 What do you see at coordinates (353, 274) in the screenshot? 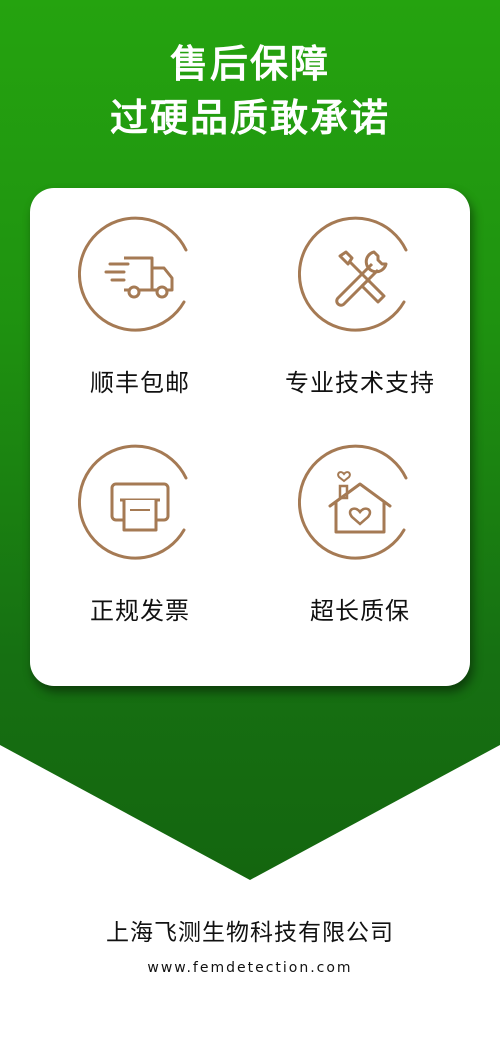
I see `tools-icon` at bounding box center [353, 274].